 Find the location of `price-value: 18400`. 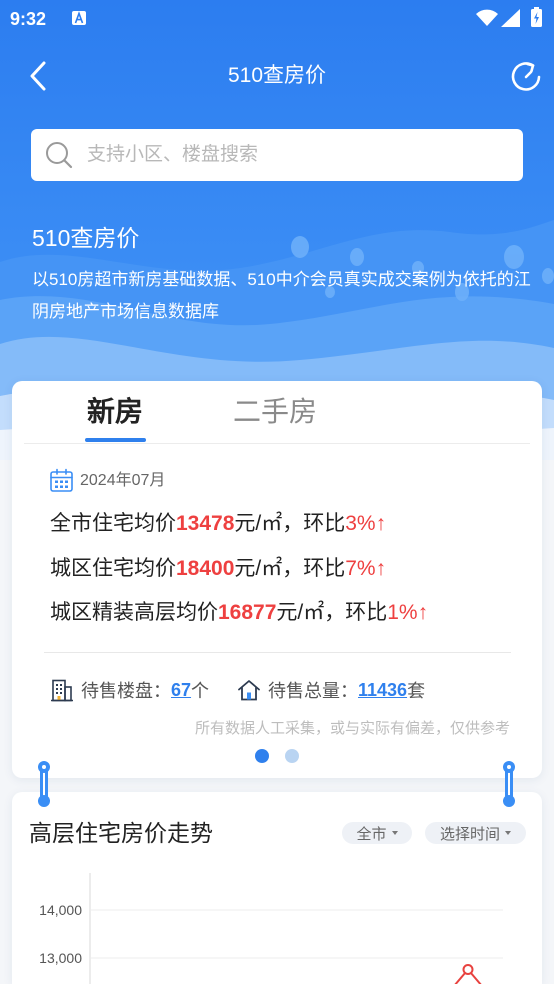

price-value: 18400 is located at coordinates (205, 568).